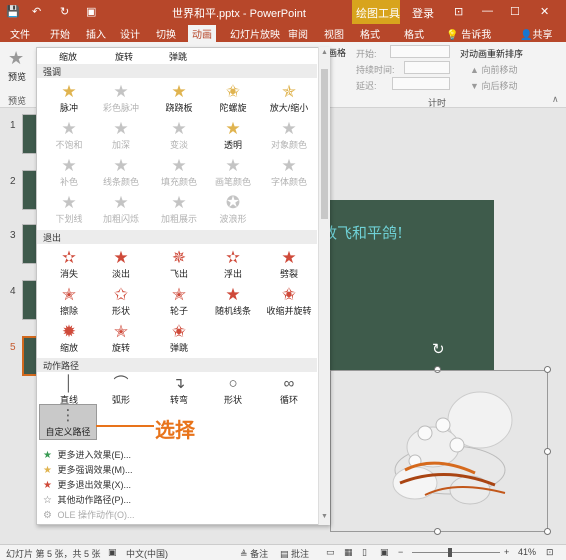  I want to click on effect-wipe: ✭ 擦除, so click(69, 302).